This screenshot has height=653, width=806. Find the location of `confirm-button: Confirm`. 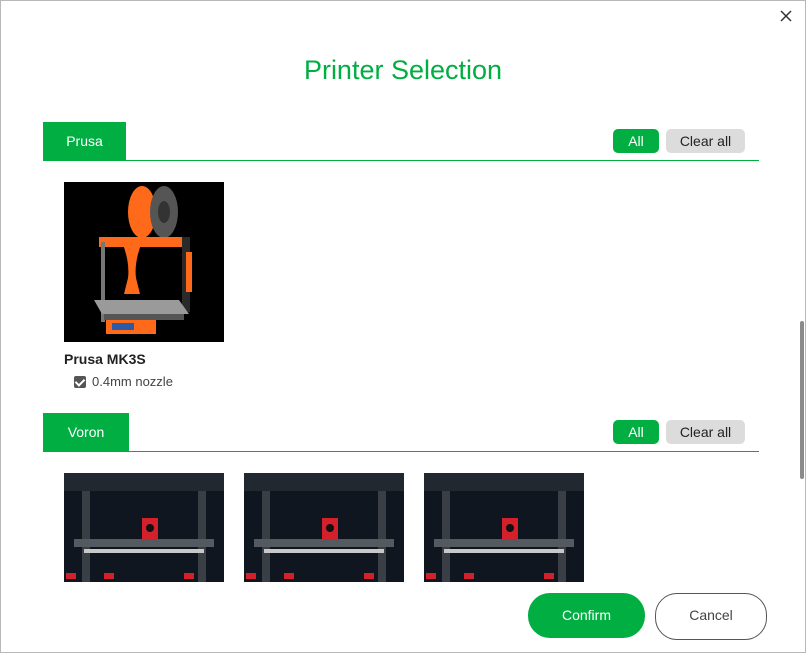

confirm-button: Confirm is located at coordinates (586, 615).